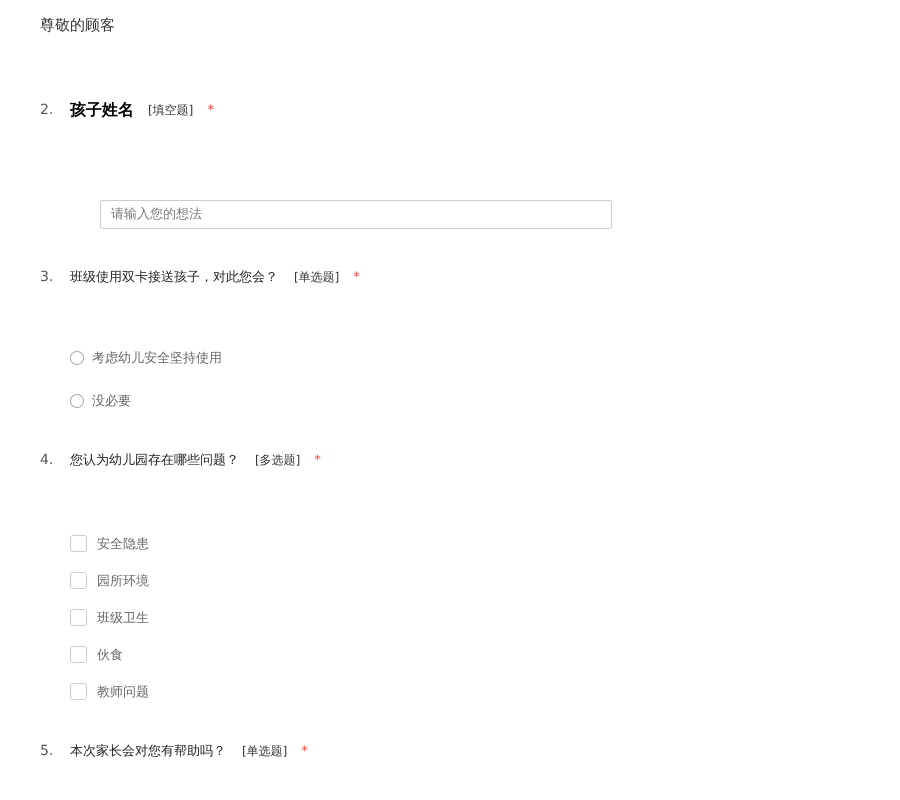  Describe the element at coordinates (47, 751) in the screenshot. I see `question-number: 5.` at that location.